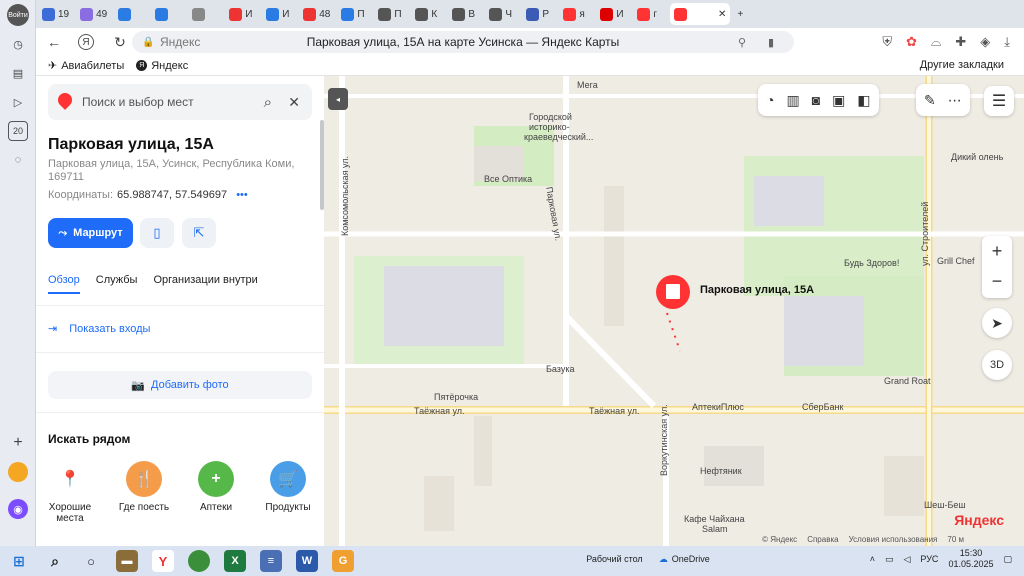 The height and width of the screenshot is (576, 1024). I want to click on map-label: Grand Roat, so click(907, 381).